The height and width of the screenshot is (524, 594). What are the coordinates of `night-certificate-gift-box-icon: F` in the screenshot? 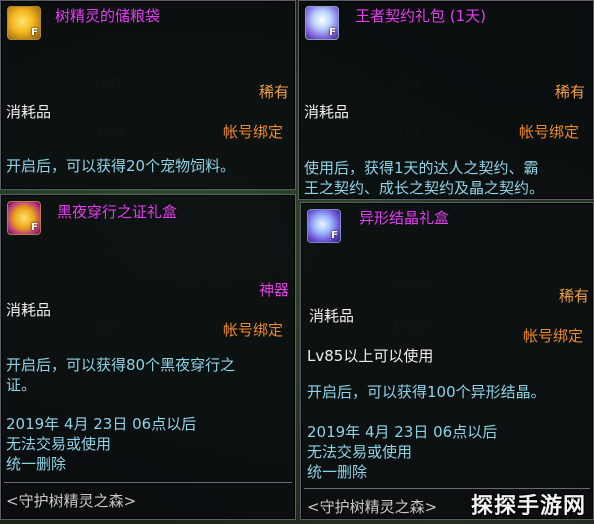 It's located at (24, 218).